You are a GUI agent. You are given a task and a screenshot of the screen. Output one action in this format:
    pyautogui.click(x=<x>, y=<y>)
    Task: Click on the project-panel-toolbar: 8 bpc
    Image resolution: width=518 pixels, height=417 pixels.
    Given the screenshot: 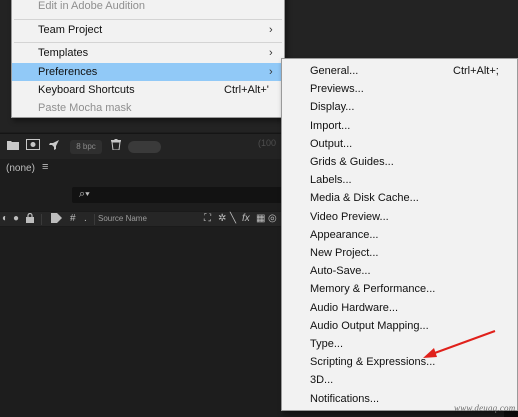 What is the action you would take?
    pyautogui.click(x=141, y=146)
    